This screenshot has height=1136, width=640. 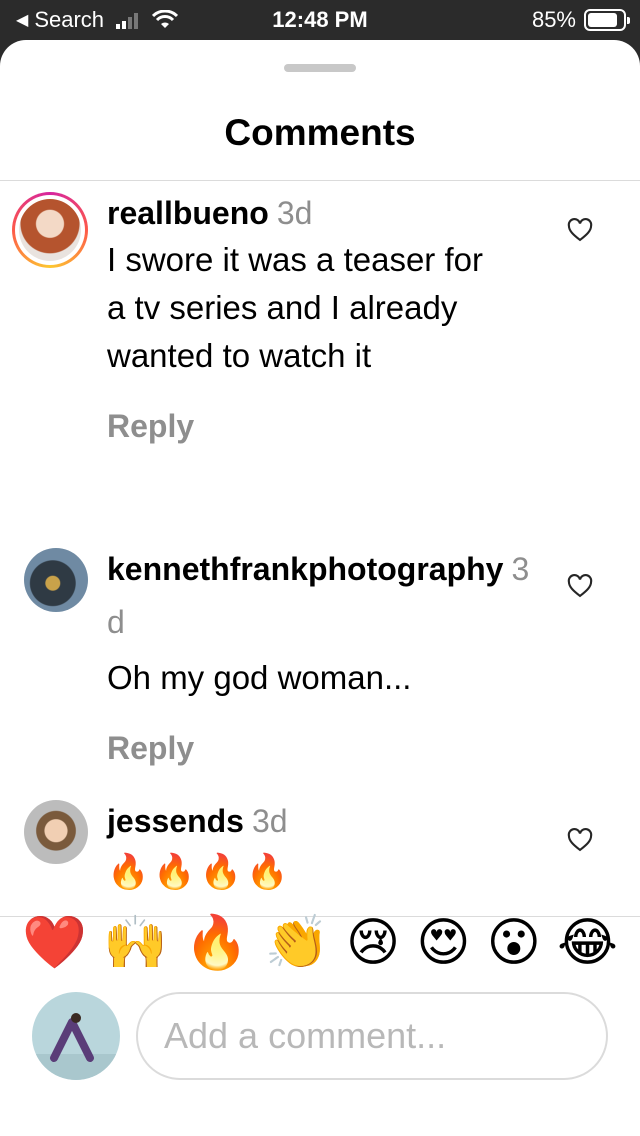 What do you see at coordinates (135, 943) in the screenshot?
I see `reaction-raised-hands: 🙌` at bounding box center [135, 943].